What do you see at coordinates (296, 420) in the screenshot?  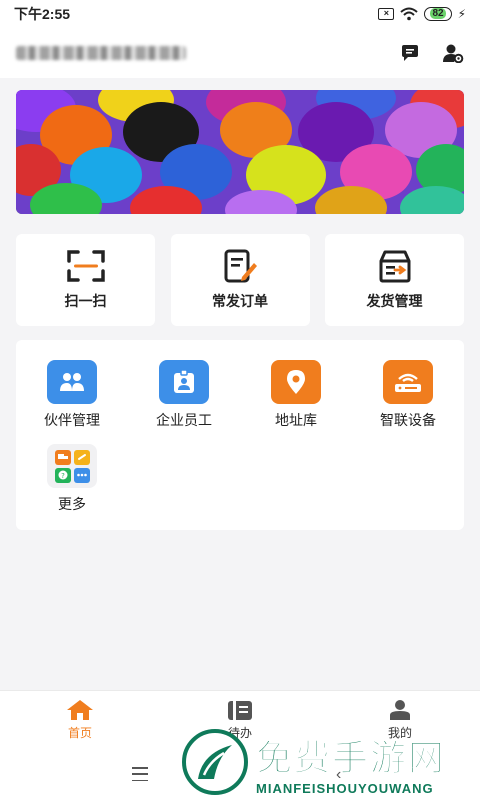 I see `grid-item-addresses-label: 地址库` at bounding box center [296, 420].